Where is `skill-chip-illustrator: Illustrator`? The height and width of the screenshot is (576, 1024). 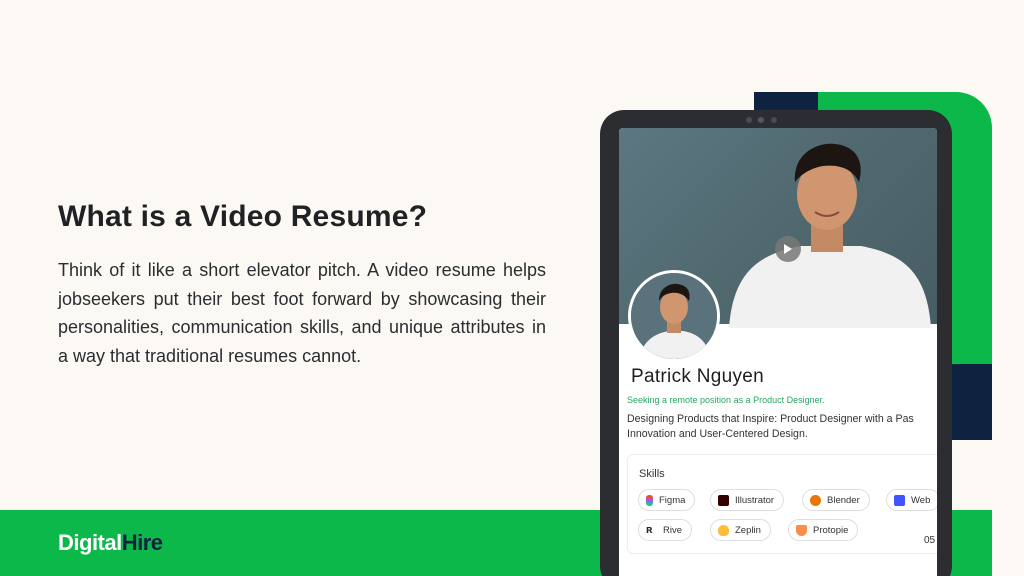
skill-chip-illustrator: Illustrator is located at coordinates (747, 500).